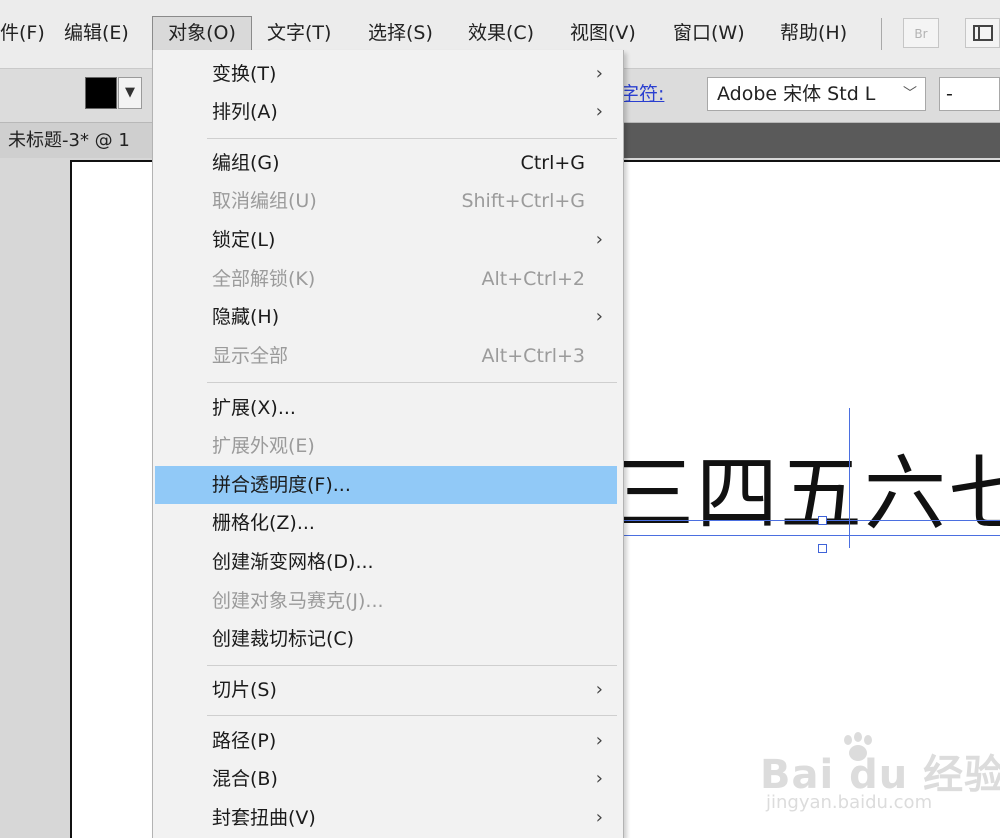 Image resolution: width=1000 pixels, height=838 pixels. Describe the element at coordinates (806, 535) in the screenshot. I see `bounding-box-edge` at that location.